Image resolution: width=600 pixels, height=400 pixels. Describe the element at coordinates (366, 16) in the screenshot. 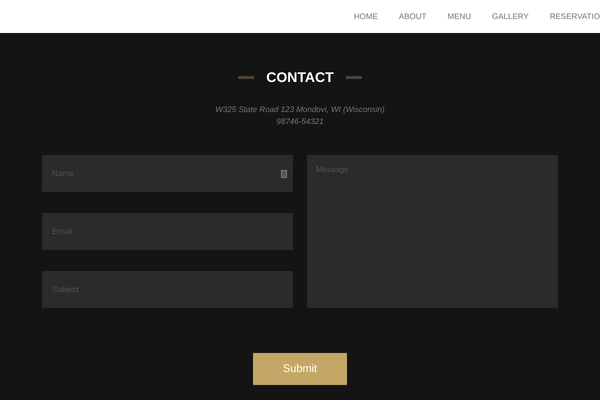

I see `nav-link: HOME` at that location.